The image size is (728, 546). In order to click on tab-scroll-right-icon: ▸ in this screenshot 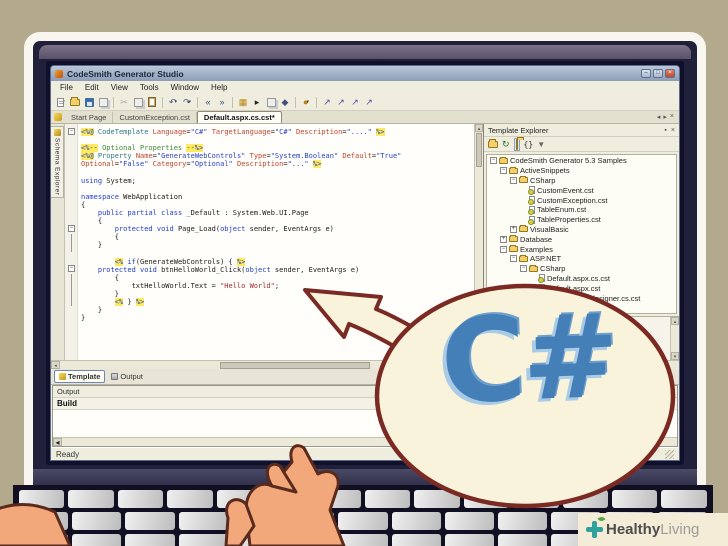, I will do `click(665, 117)`.